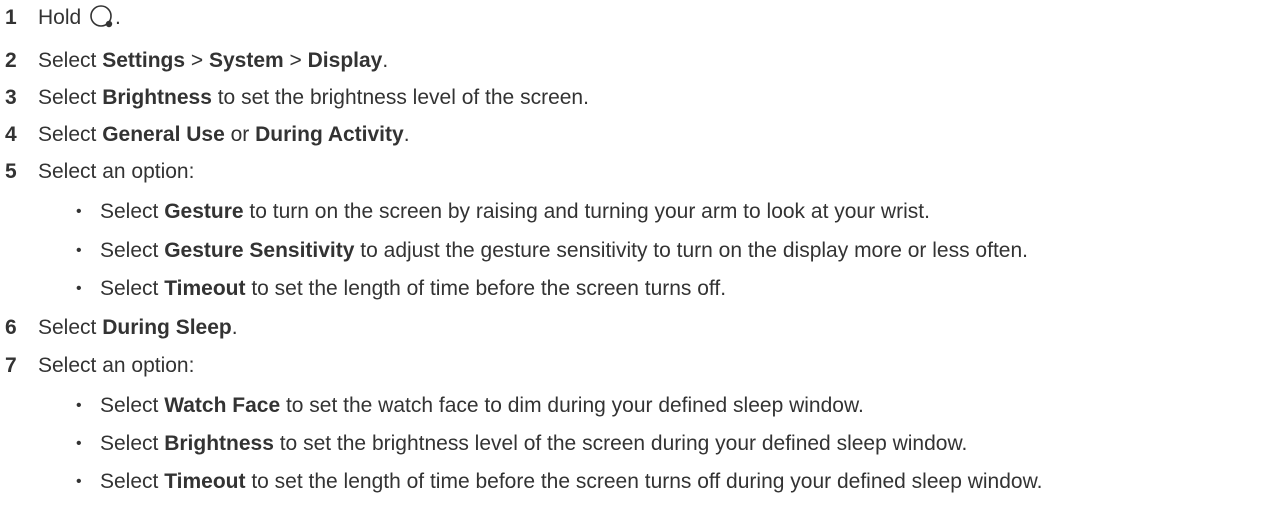  I want to click on step-number: 4, so click(11, 134).